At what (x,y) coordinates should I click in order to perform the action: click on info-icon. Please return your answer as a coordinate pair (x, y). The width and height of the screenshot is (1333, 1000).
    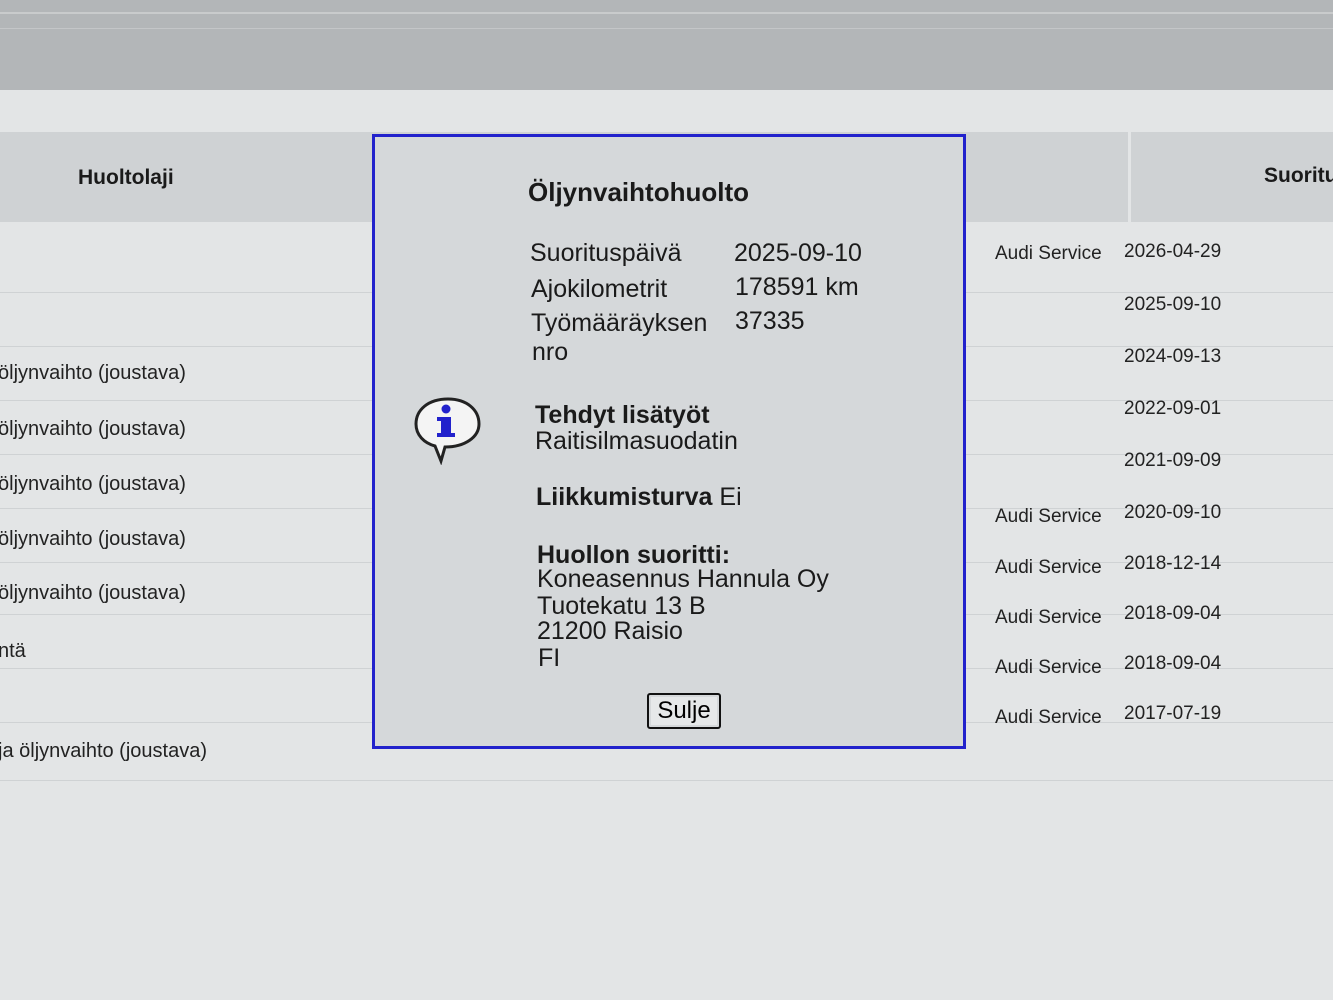
    Looking at the image, I should click on (447, 431).